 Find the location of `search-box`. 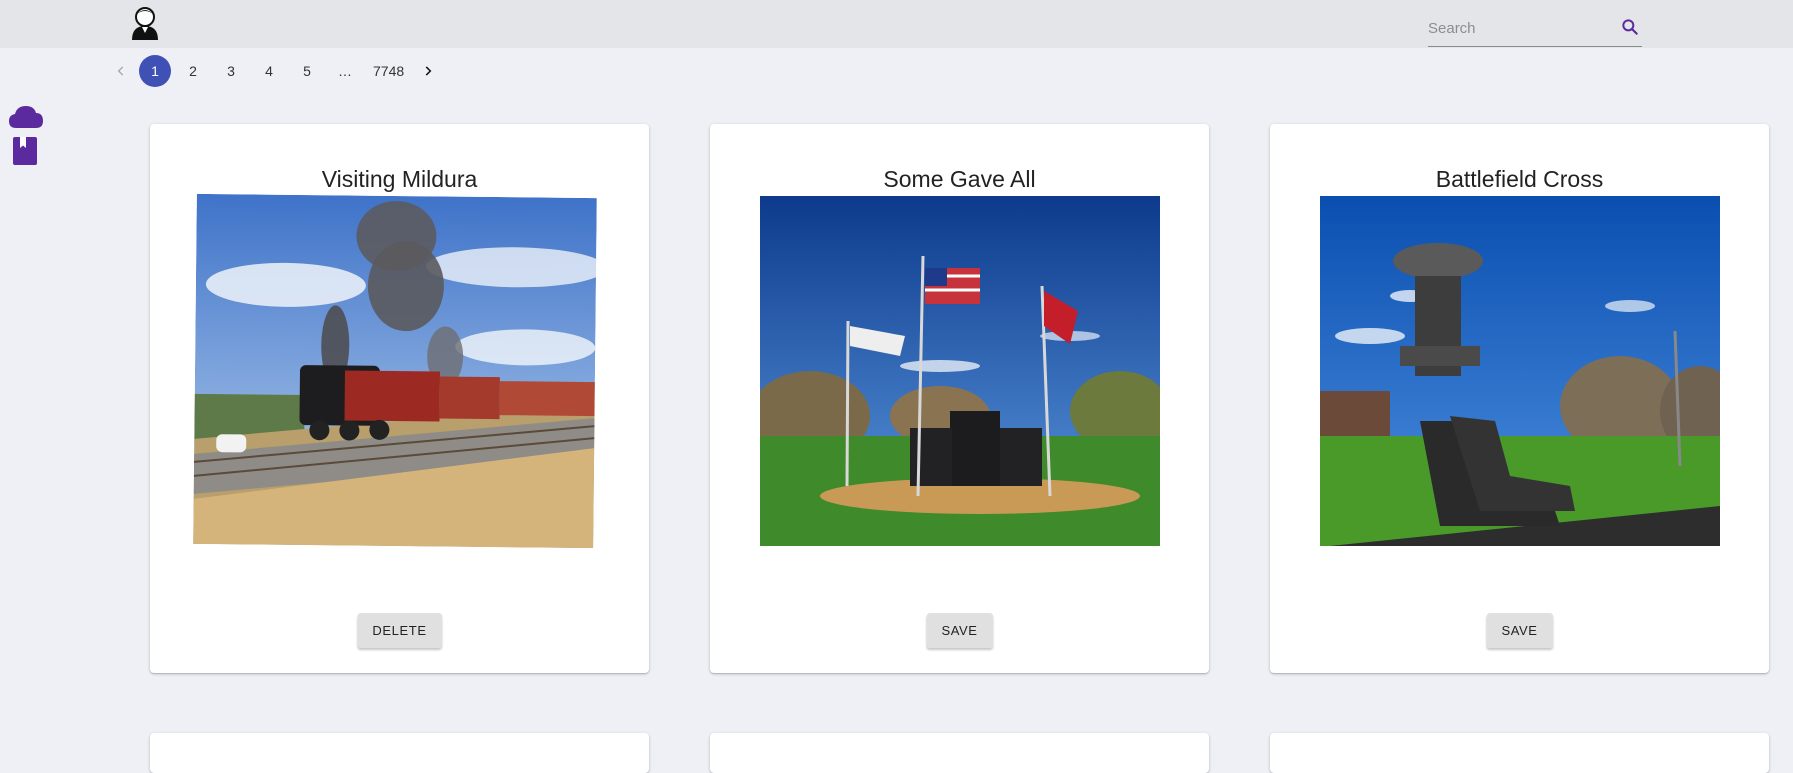

search-box is located at coordinates (1535, 30).